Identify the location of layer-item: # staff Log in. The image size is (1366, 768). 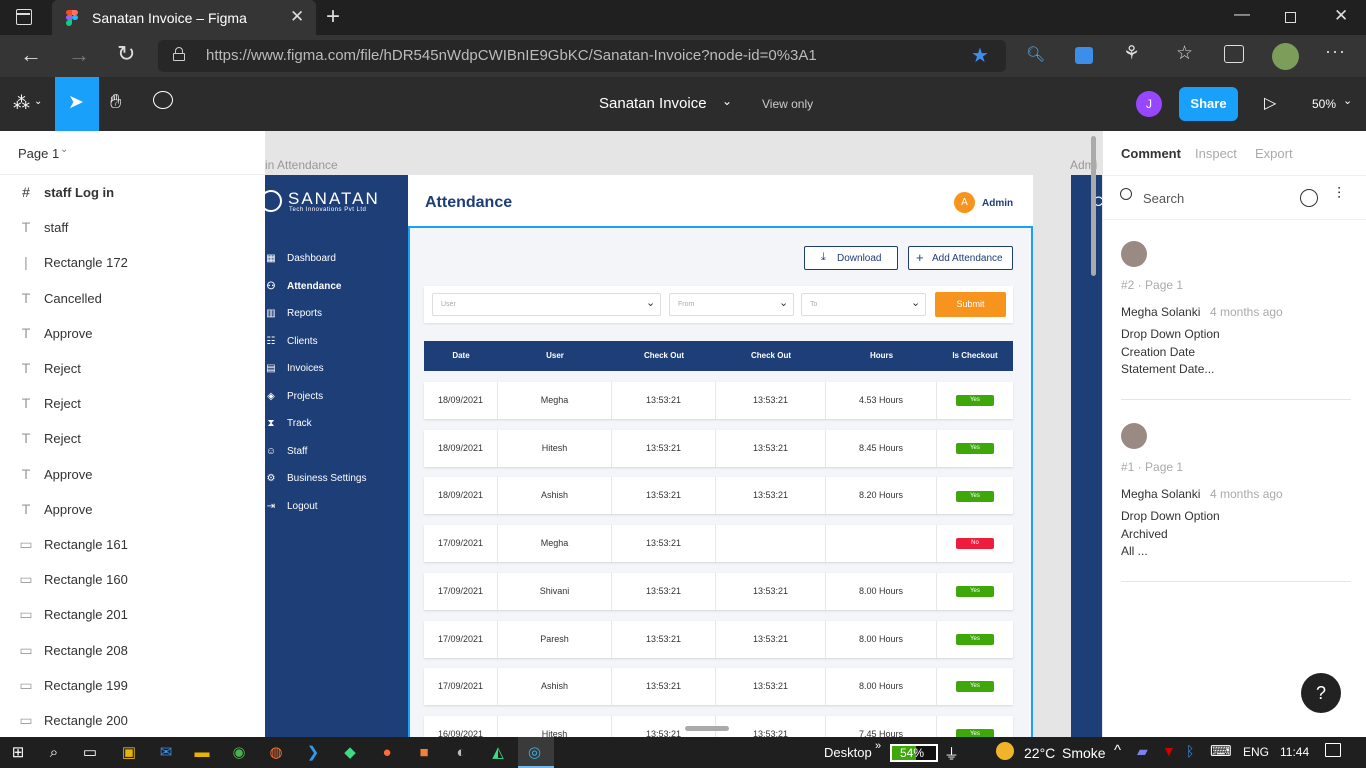
(132, 192).